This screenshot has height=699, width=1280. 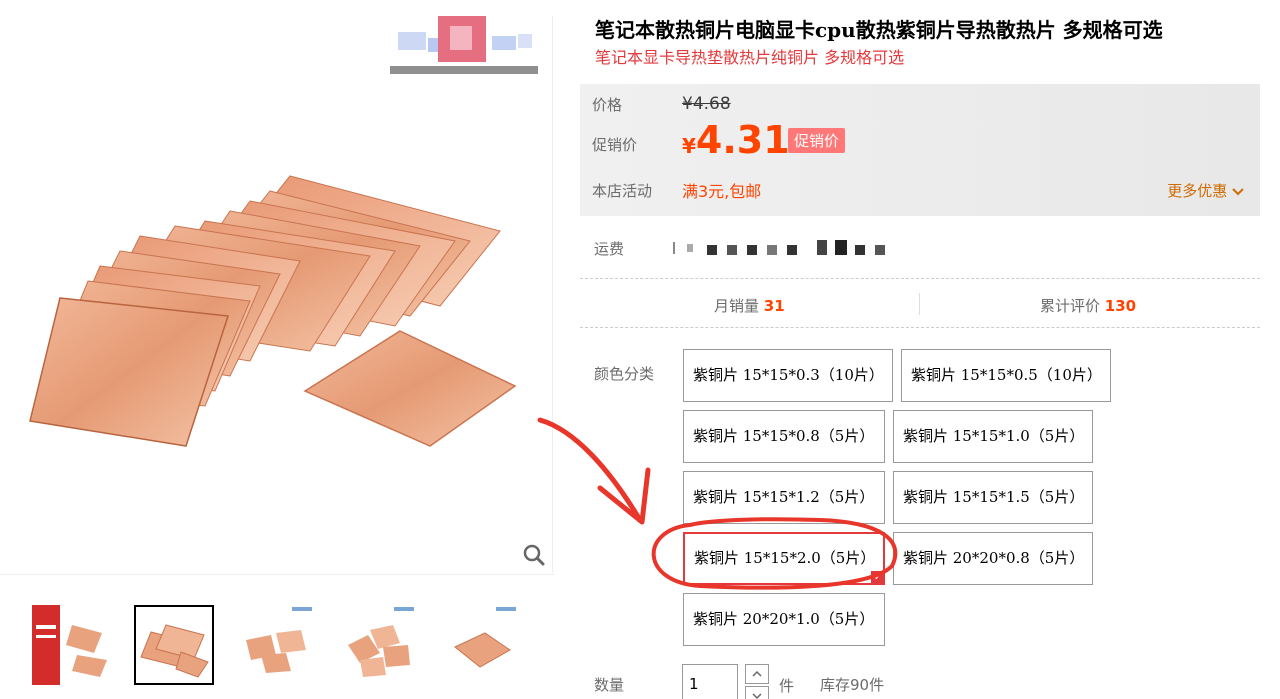 I want to click on sku-option: 紫铜片 15*15*0.5（10片）, so click(x=1006, y=375).